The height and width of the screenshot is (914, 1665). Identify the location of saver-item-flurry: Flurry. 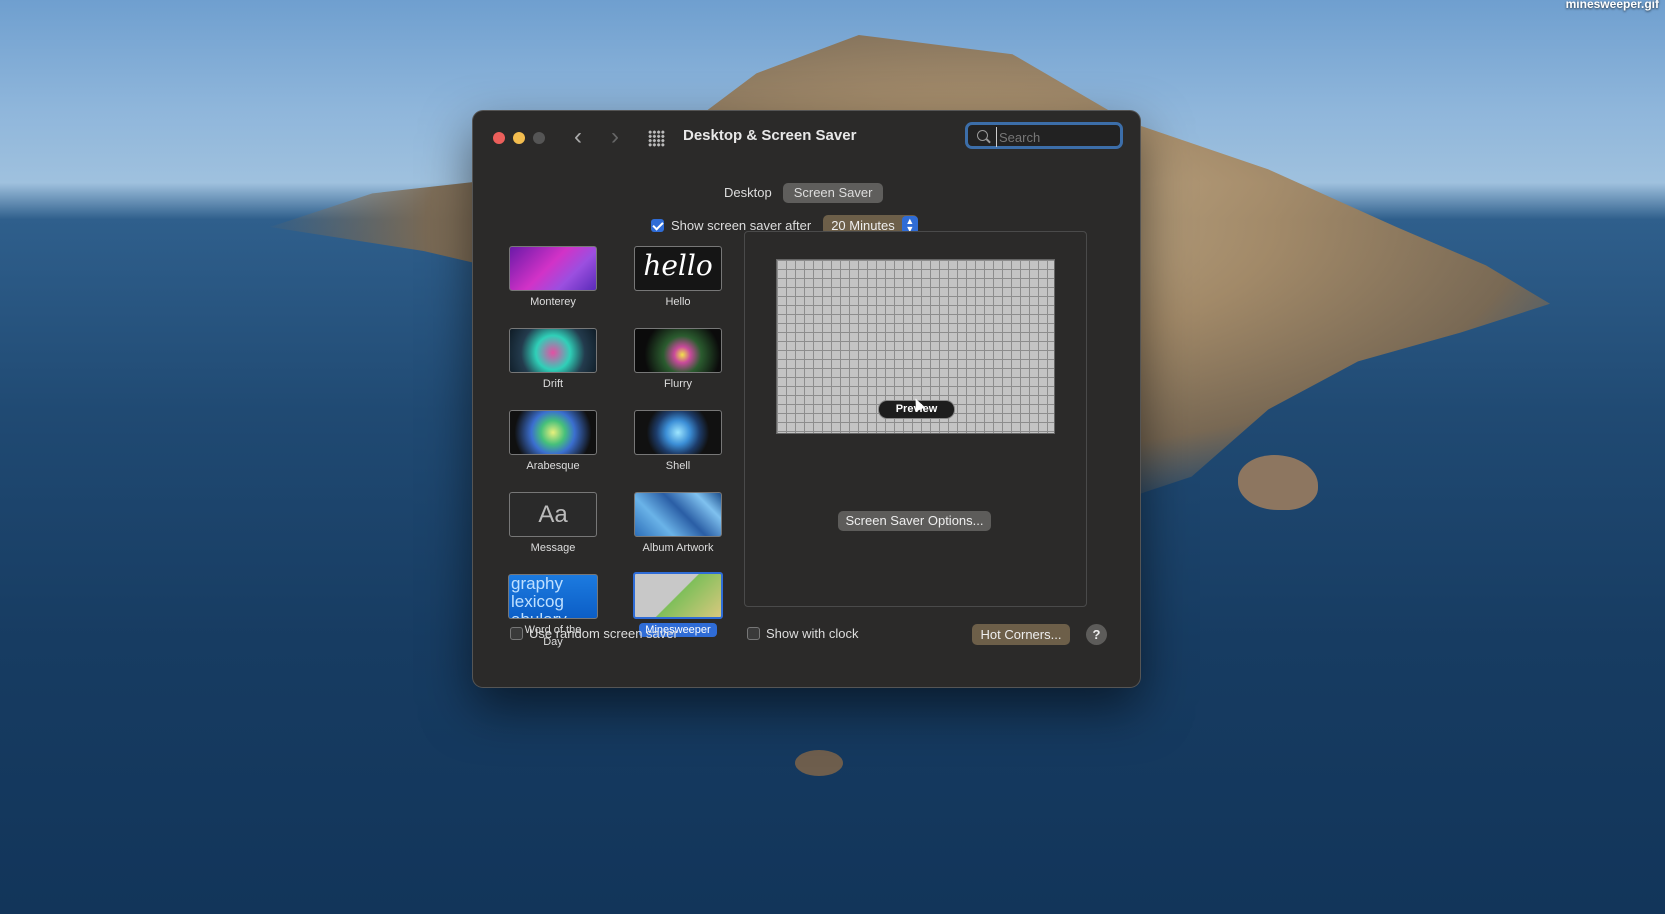
(678, 360).